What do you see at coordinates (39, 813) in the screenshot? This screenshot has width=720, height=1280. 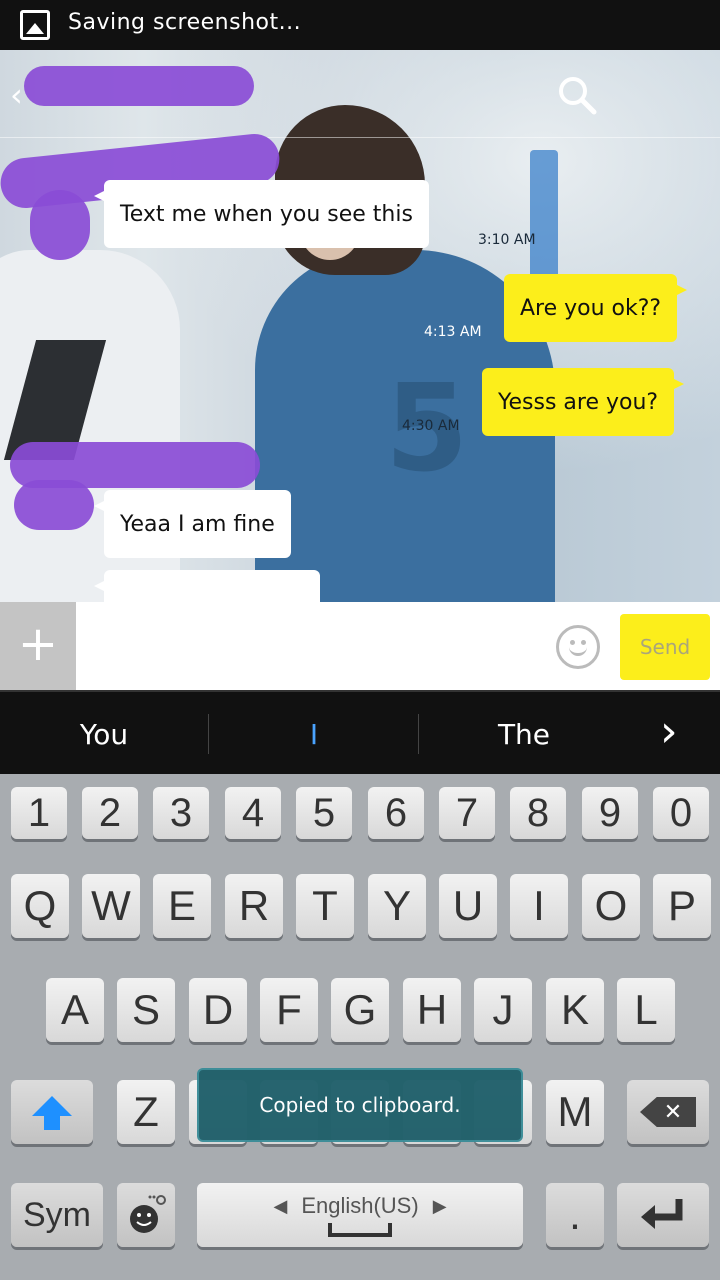 I see `key-1: 1` at bounding box center [39, 813].